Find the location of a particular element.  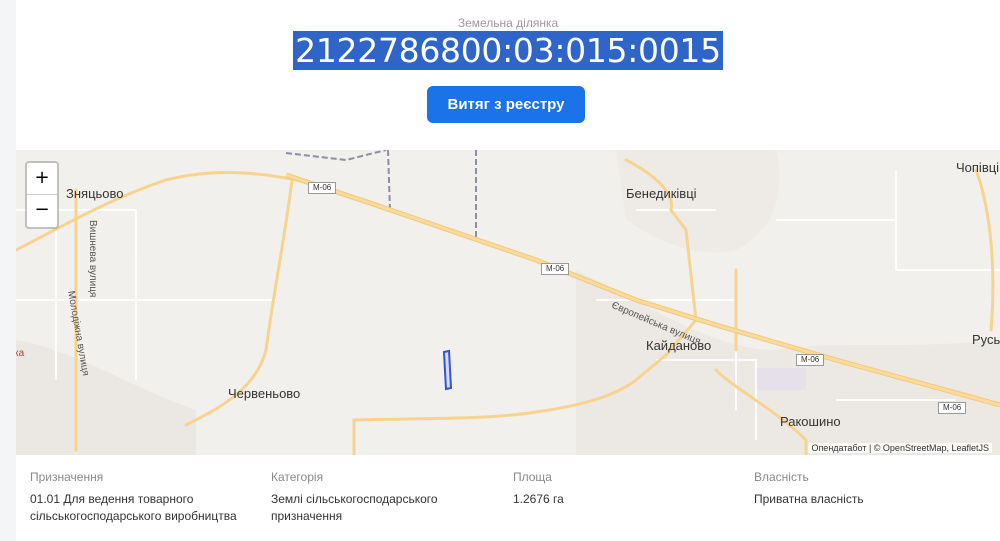

place-label: Зняцьово is located at coordinates (95, 193).